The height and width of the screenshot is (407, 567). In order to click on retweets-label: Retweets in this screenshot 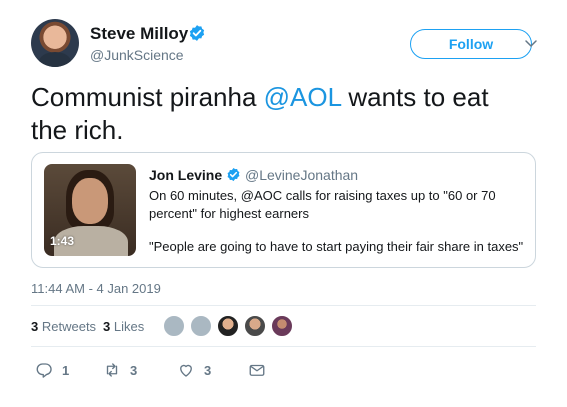, I will do `click(69, 326)`.